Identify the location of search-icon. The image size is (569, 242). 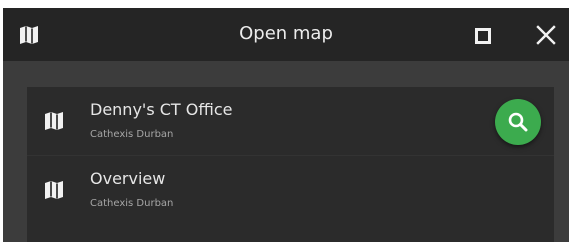
(518, 122).